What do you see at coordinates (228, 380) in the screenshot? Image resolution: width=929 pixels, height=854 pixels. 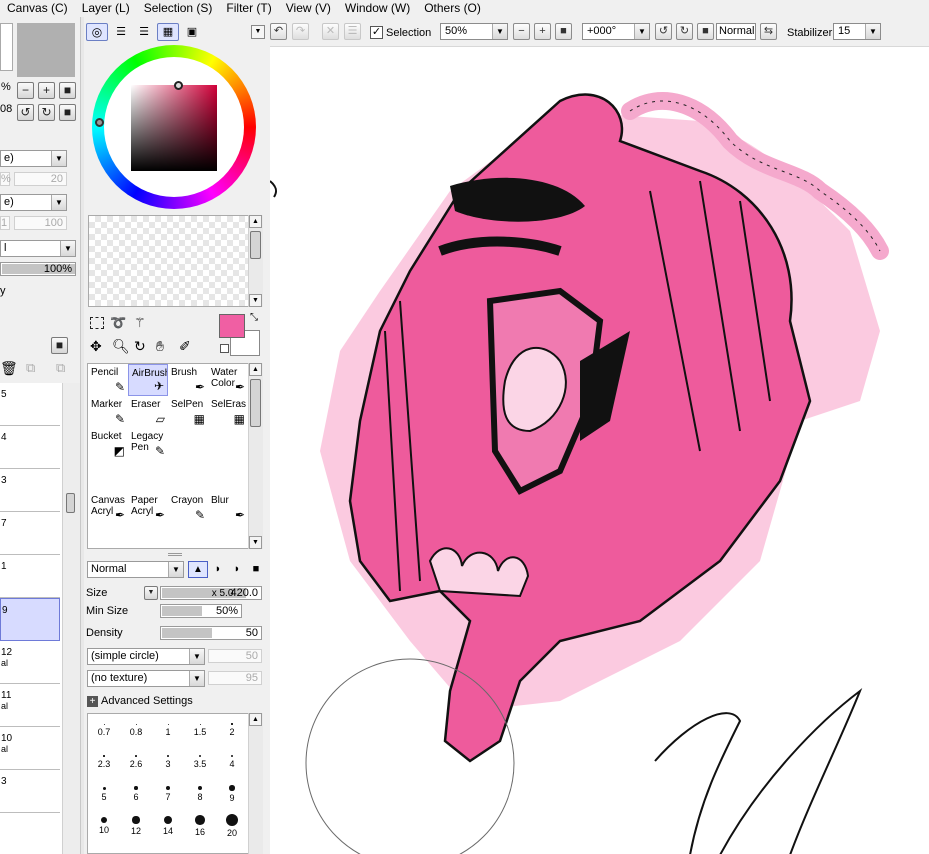 I see `tool-water-color: Water Color ✒` at bounding box center [228, 380].